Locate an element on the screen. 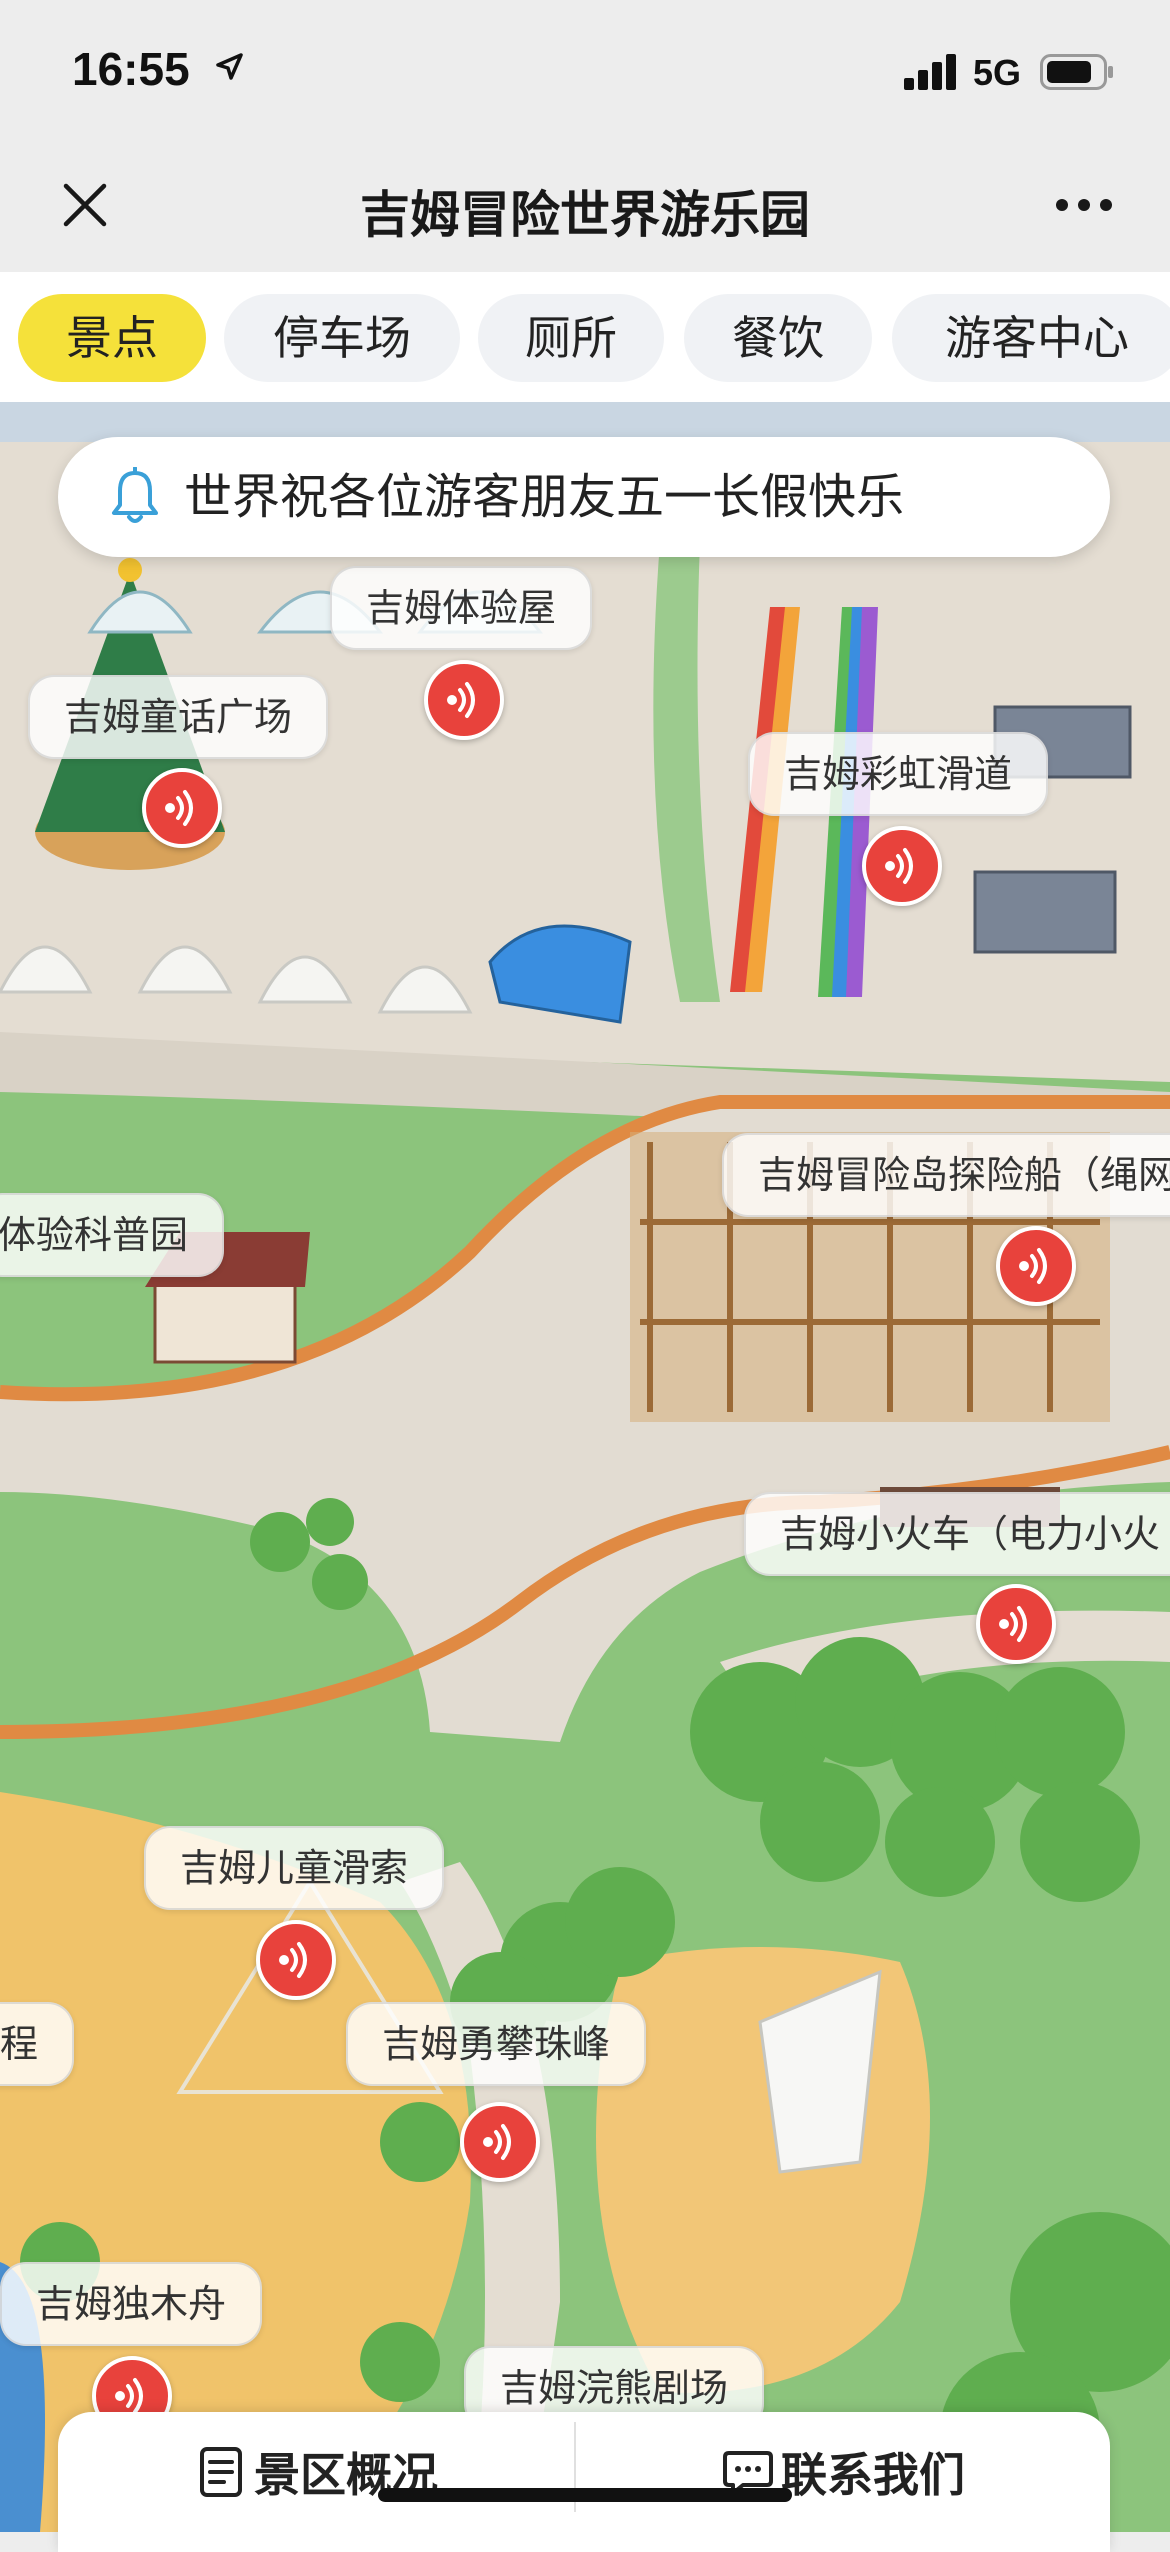  battery-icon is located at coordinates (1076, 72).